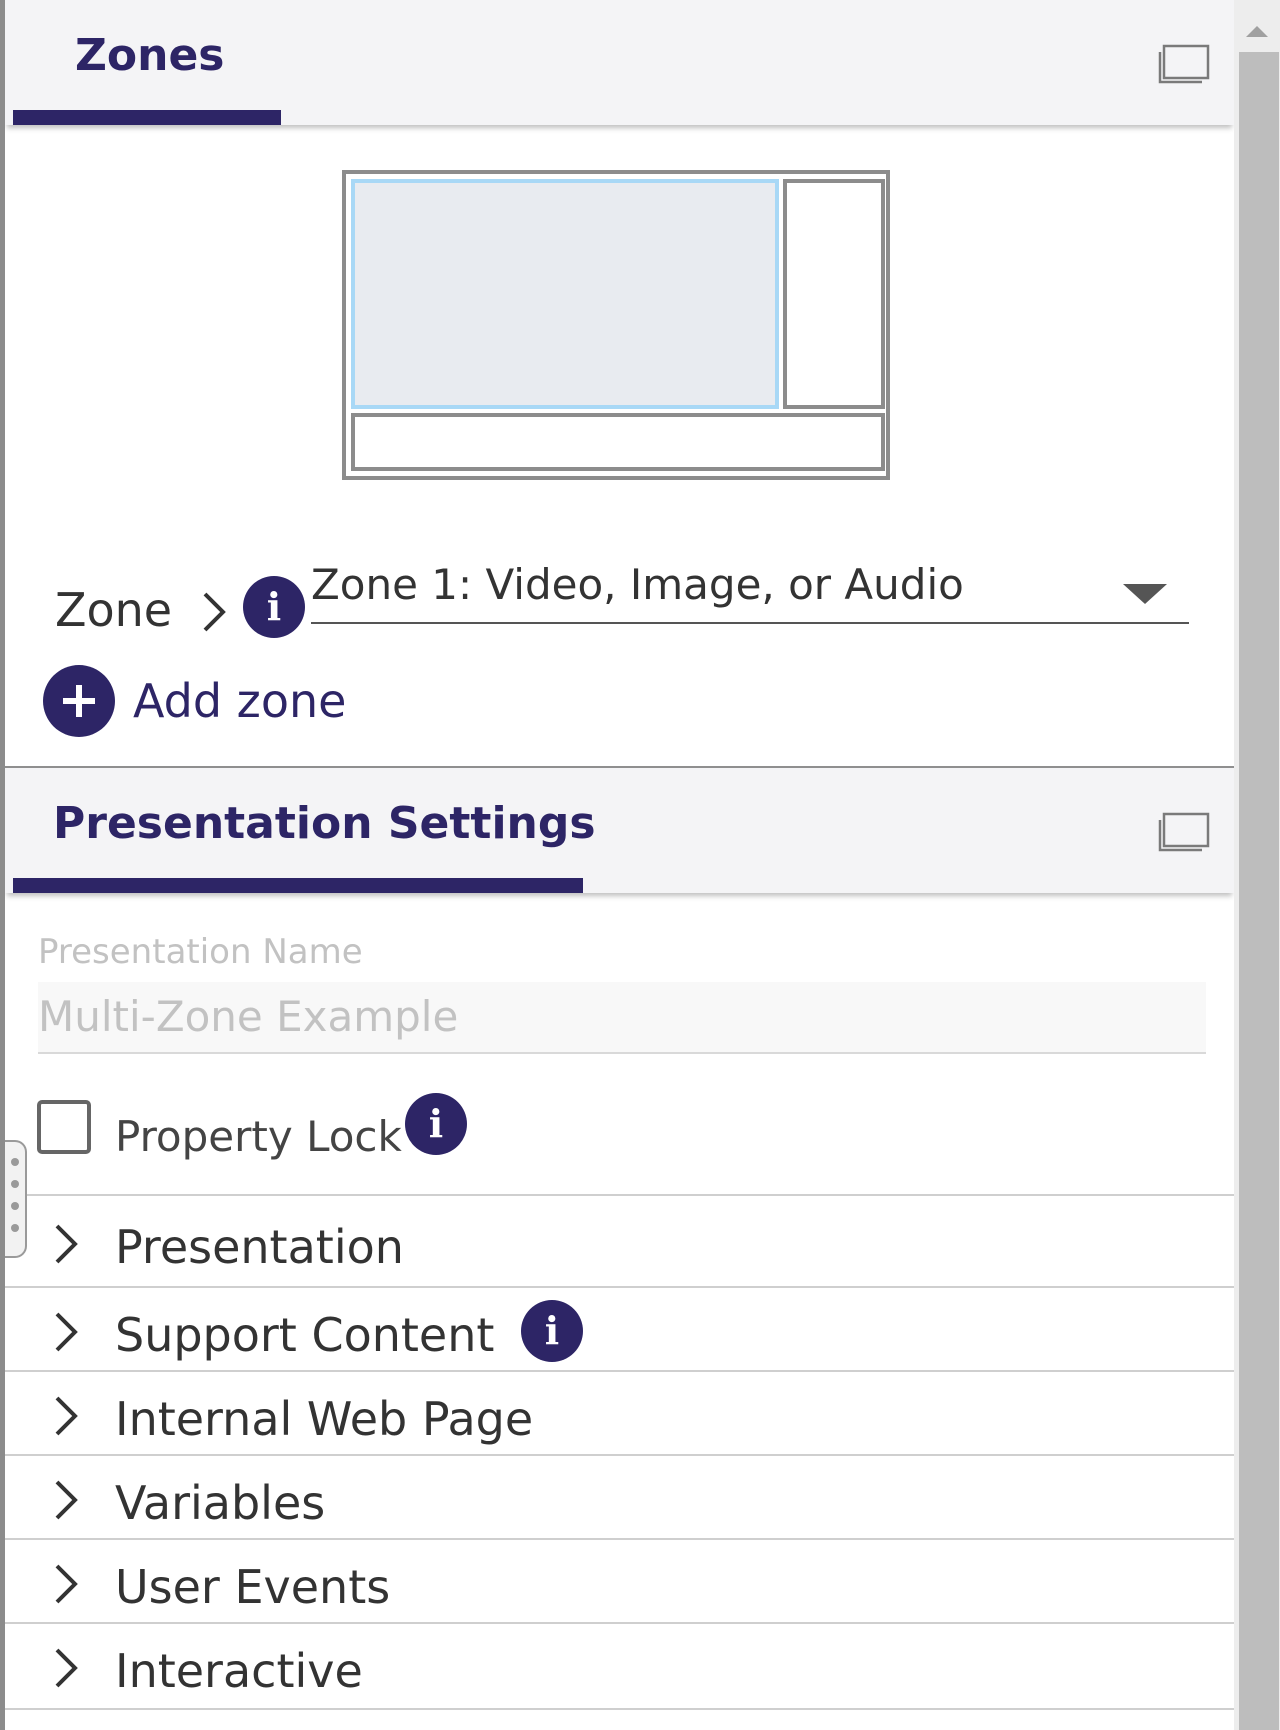  What do you see at coordinates (619, 1328) in the screenshot?
I see `accordion-item-support-content: Support Content i` at bounding box center [619, 1328].